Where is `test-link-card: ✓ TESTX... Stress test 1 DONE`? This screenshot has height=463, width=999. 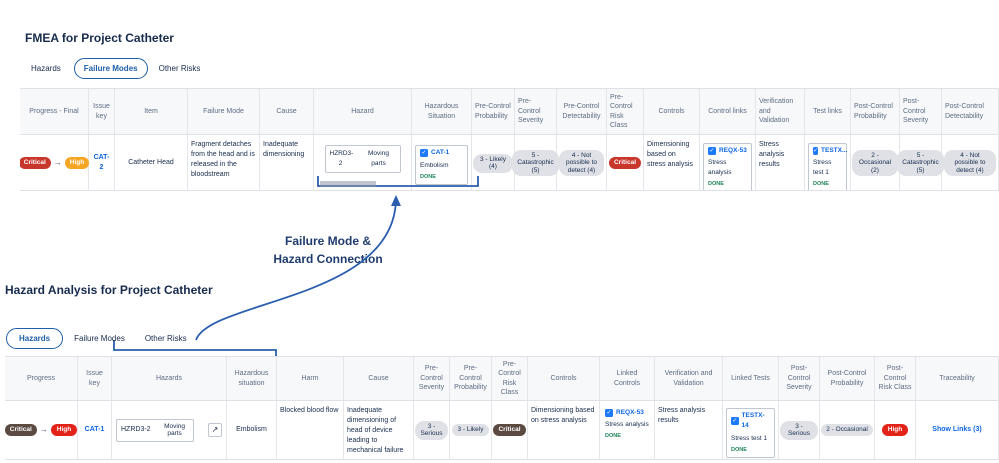 test-link-card: ✓ TESTX... Stress test 1 DONE is located at coordinates (827, 166).